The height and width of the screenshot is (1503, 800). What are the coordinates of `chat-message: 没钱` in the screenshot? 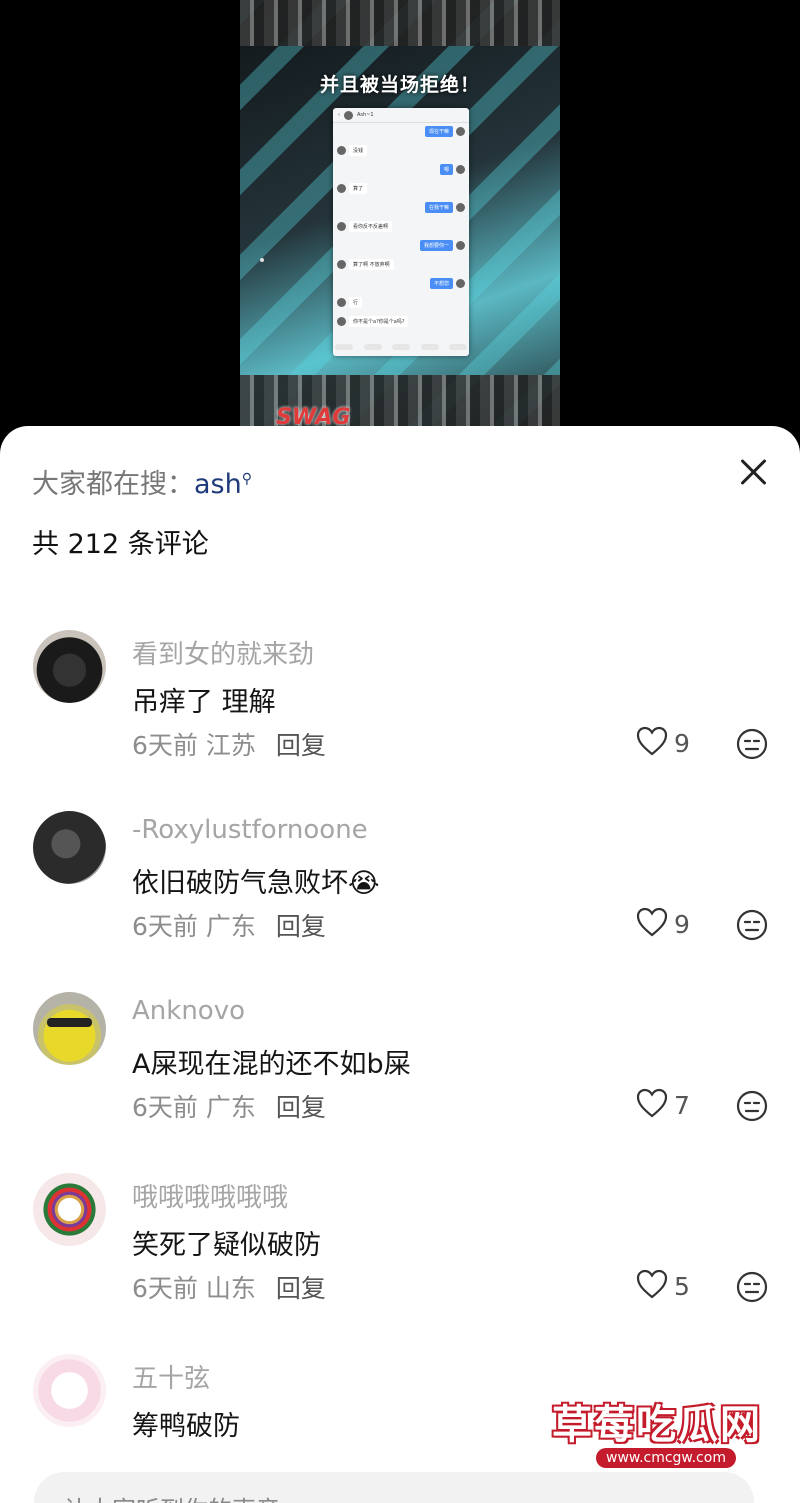 It's located at (352, 150).